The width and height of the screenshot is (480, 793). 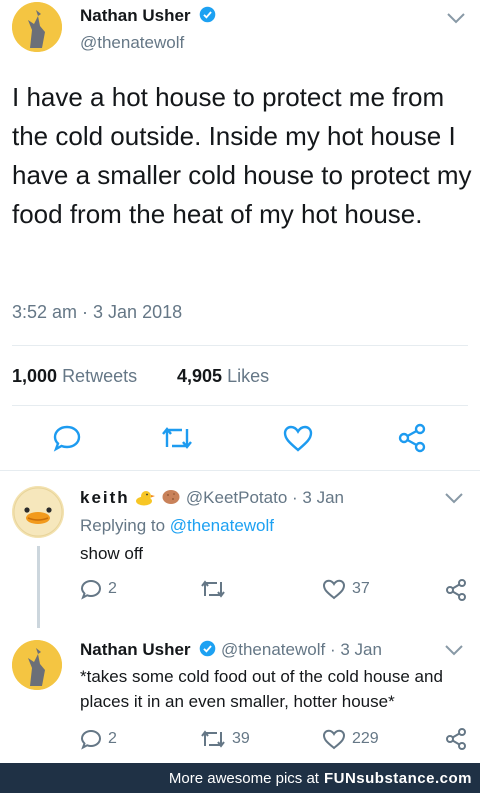 What do you see at coordinates (398, 778) in the screenshot?
I see `footer-brand: FUNsubstance.com` at bounding box center [398, 778].